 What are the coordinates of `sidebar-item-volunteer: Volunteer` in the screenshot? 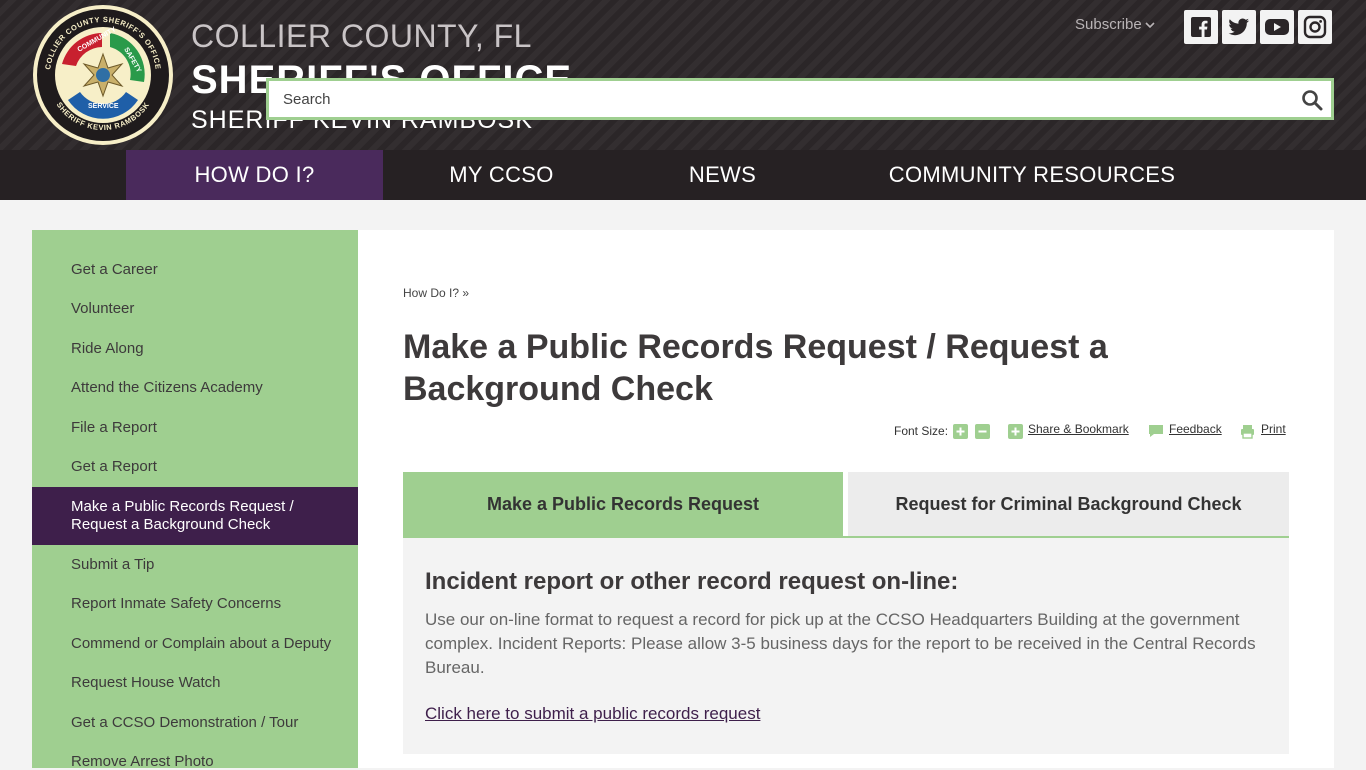 It's located at (195, 308).